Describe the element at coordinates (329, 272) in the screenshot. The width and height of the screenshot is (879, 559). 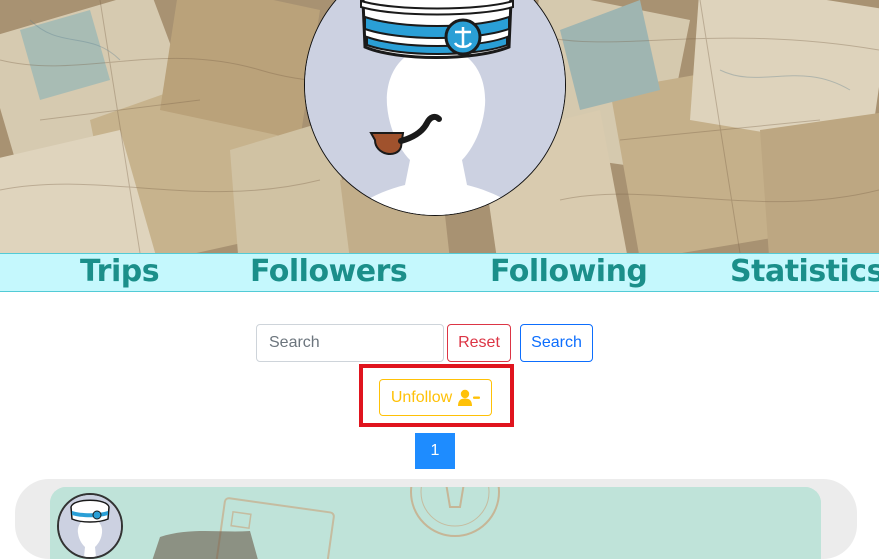
I see `nav-followers: Followers` at that location.